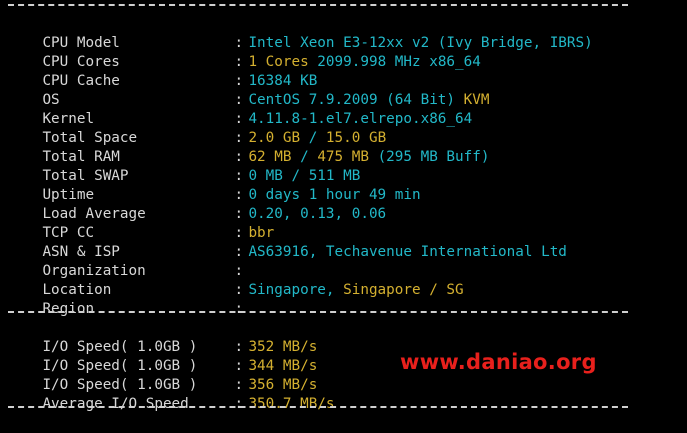 The image size is (687, 433). I want to click on row-value-extra: 2099.998 MHz x86_64, so click(394, 62).